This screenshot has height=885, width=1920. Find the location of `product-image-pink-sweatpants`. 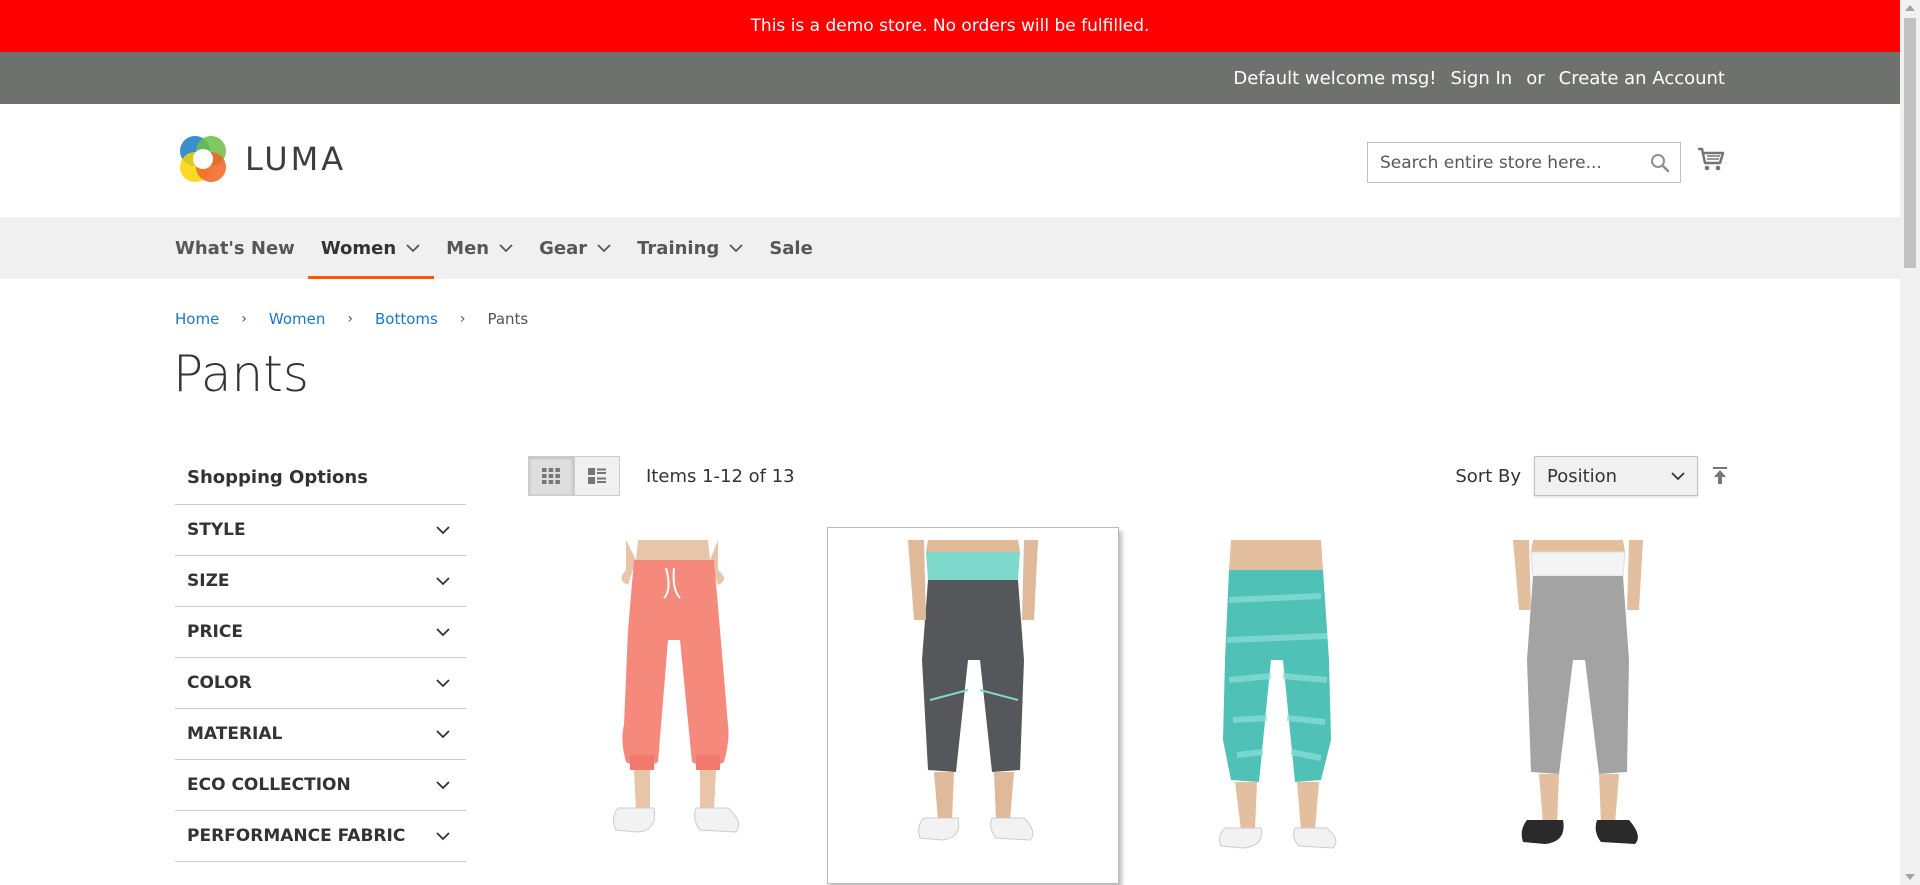

product-image-pink-sweatpants is located at coordinates (674, 705).